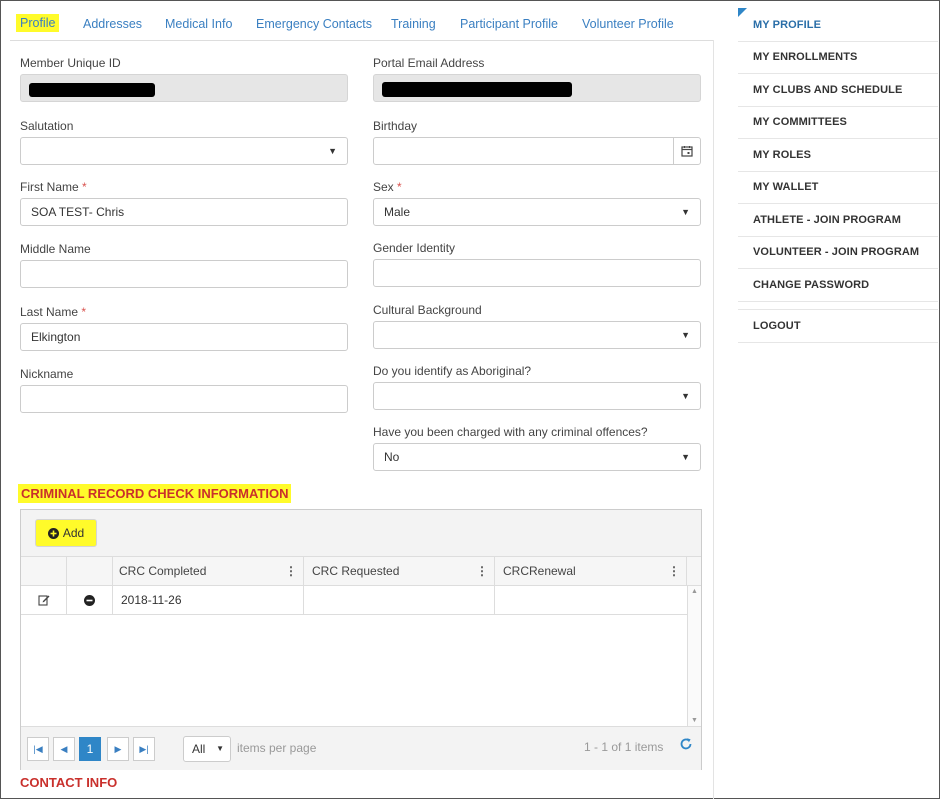 This screenshot has height=799, width=940. What do you see at coordinates (361, 533) in the screenshot?
I see `grid-toolbar: Add` at bounding box center [361, 533].